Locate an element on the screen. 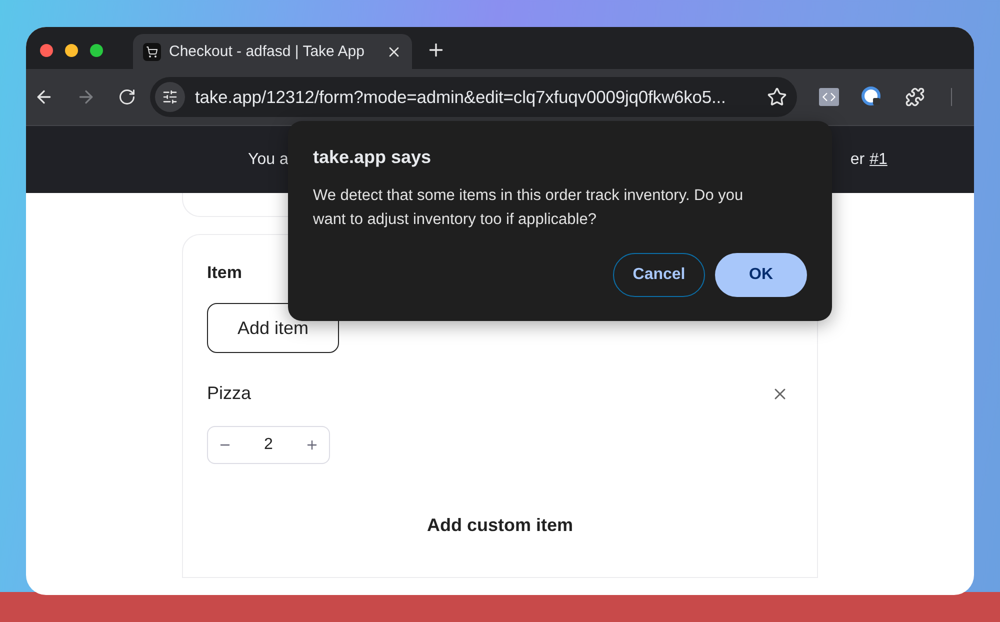  add-custom-item-button: Add custom item is located at coordinates (499, 525).